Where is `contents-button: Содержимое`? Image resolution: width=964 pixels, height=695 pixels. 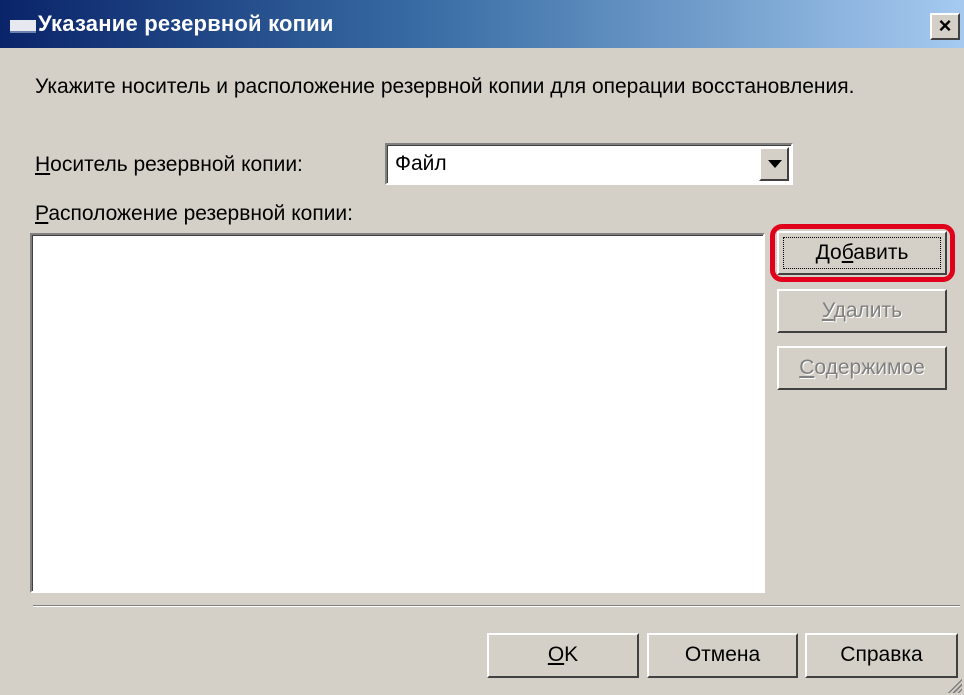 contents-button: Содержимое is located at coordinates (862, 368).